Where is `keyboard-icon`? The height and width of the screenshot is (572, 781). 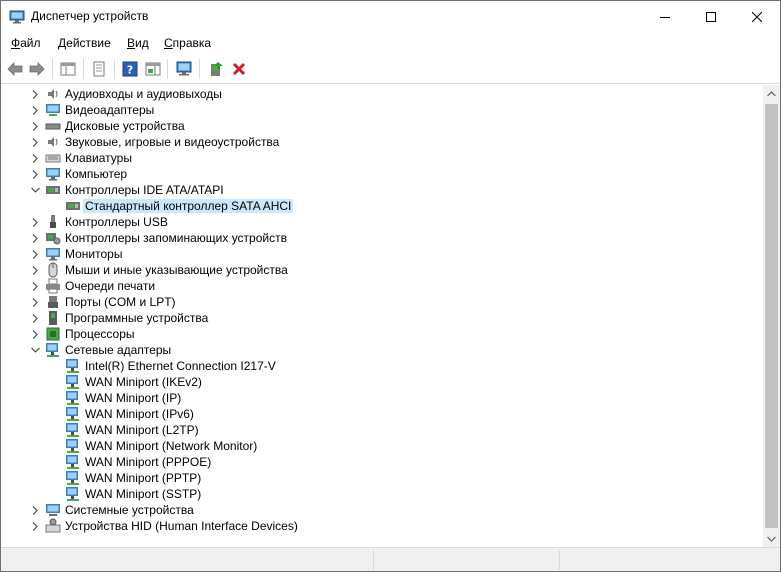
keyboard-icon is located at coordinates (53, 158).